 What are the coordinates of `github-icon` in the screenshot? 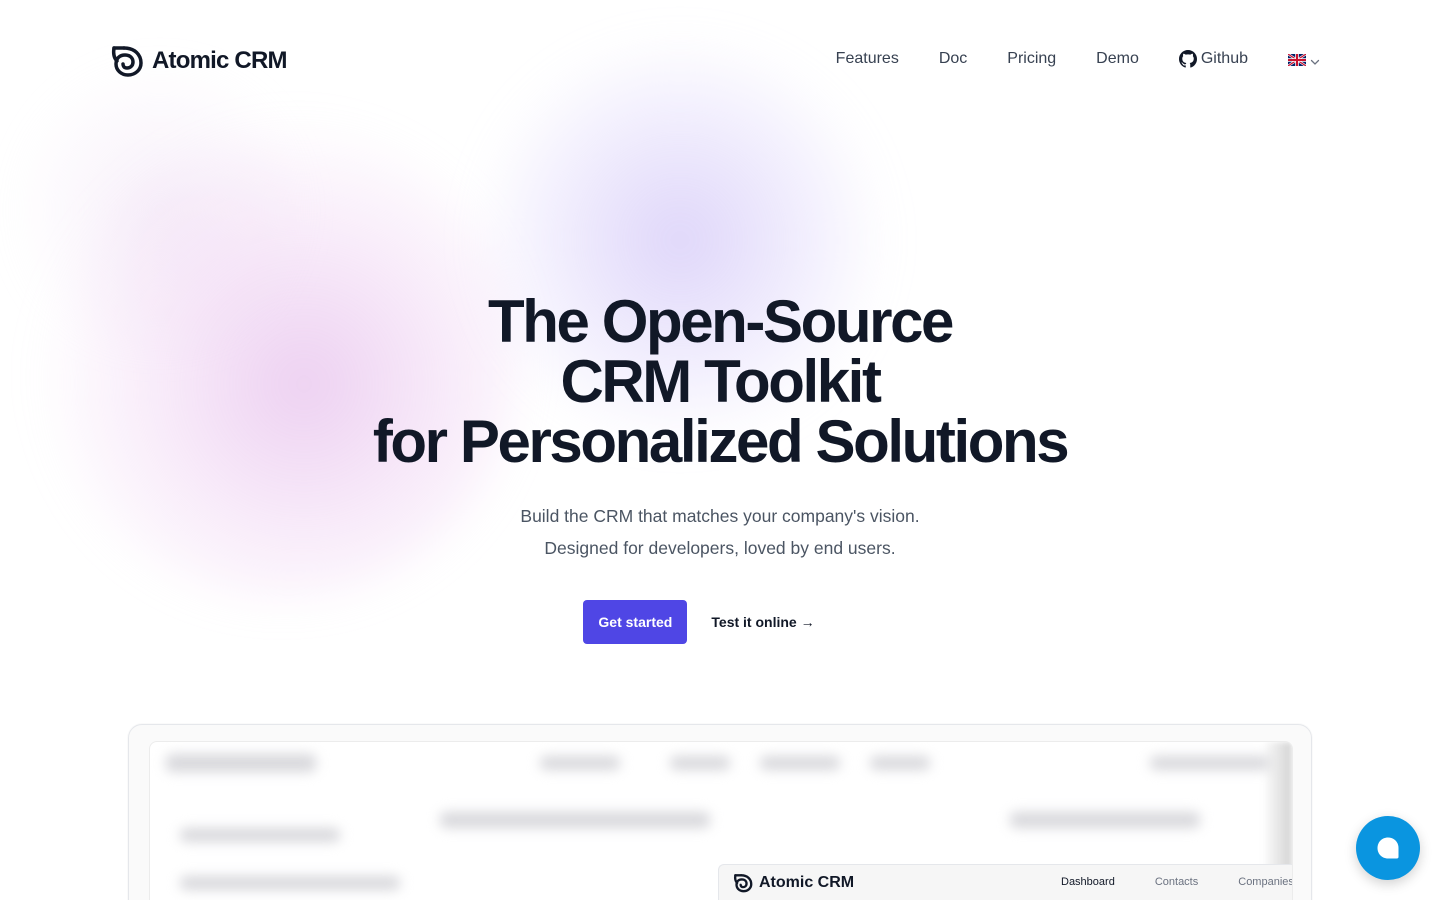 It's located at (1187, 59).